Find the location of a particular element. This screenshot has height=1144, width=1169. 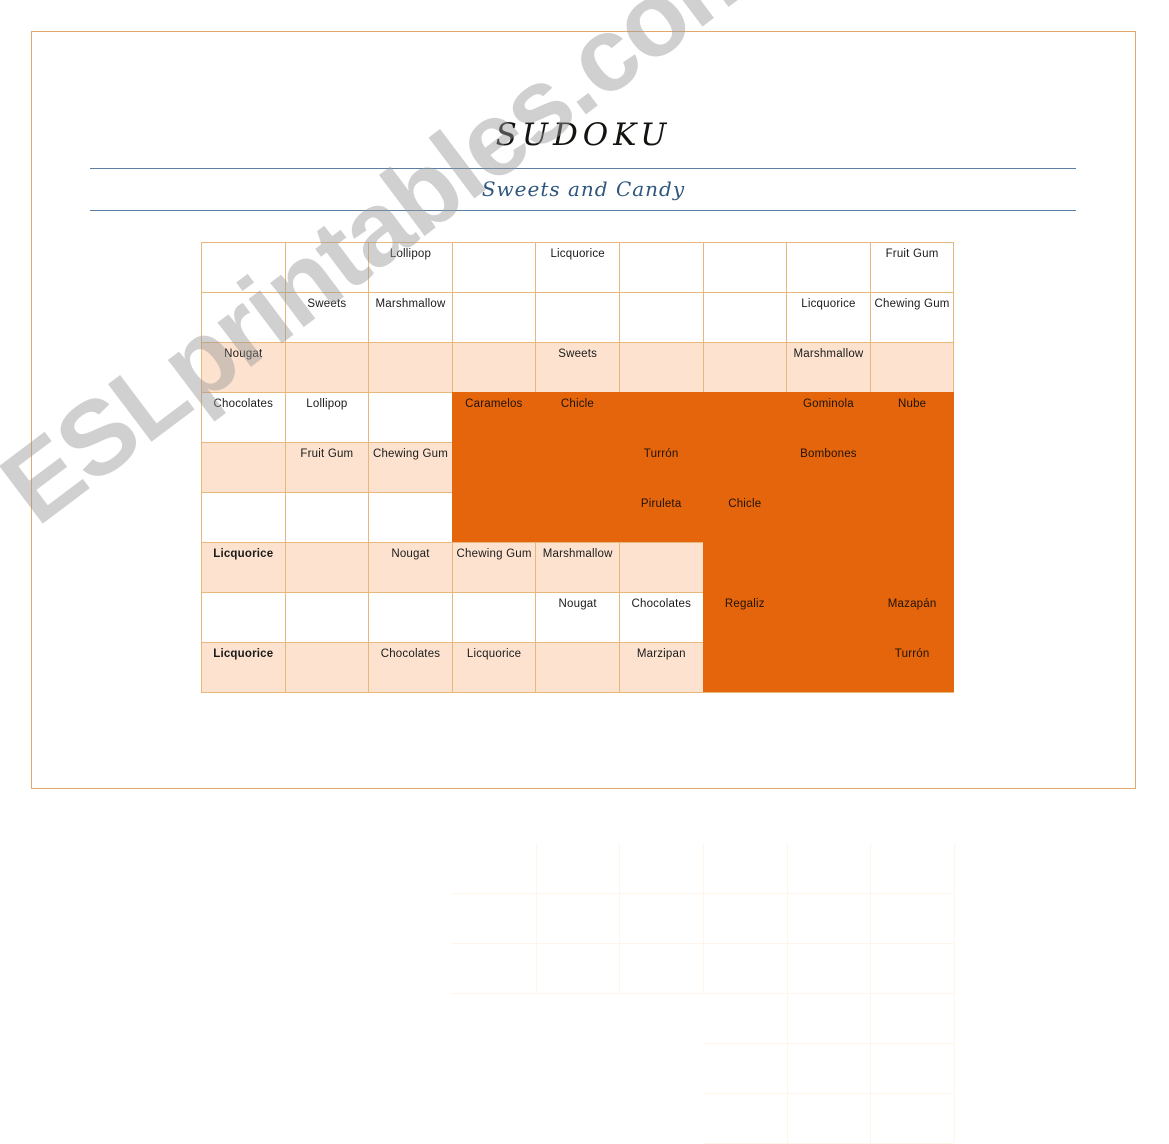

sudoku-row: Licquorice Nougat Chewing Gum Marshmallow is located at coordinates (578, 567).